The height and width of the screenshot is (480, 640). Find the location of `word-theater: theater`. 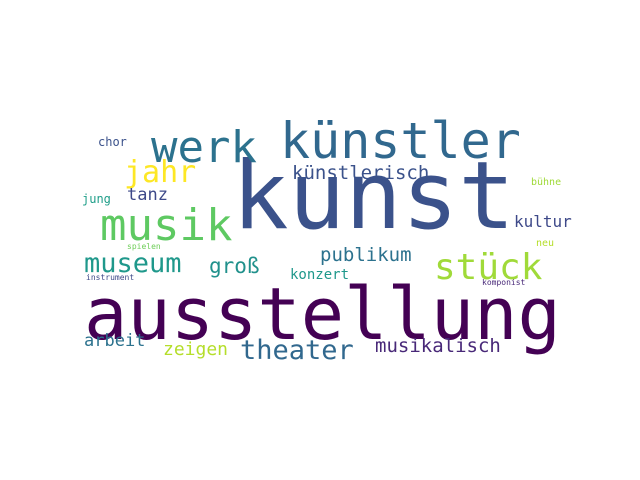

word-theater: theater is located at coordinates (297, 350).